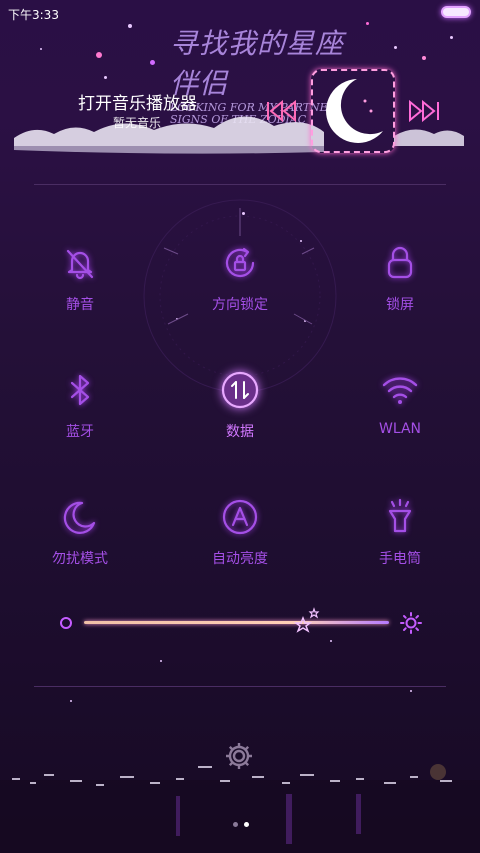  What do you see at coordinates (400, 288) in the screenshot?
I see `toggle-lock-screen: 锁屏` at bounding box center [400, 288].